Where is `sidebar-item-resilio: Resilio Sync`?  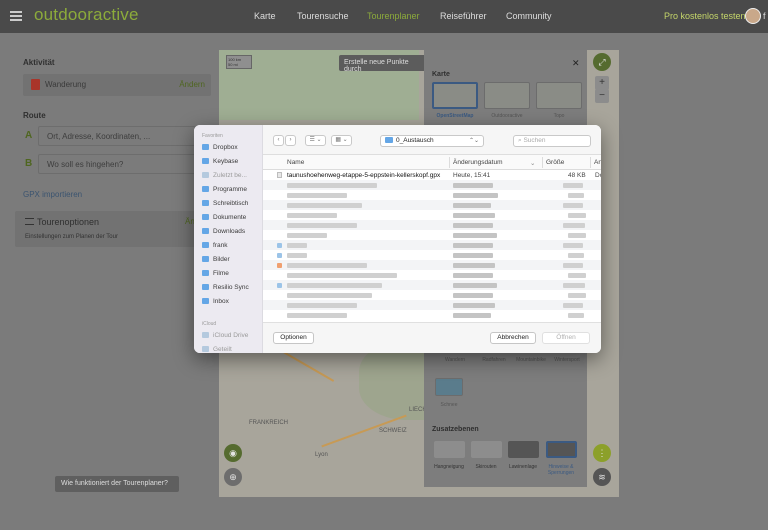
sidebar-item-resilio: Resilio Sync is located at coordinates (225, 287).